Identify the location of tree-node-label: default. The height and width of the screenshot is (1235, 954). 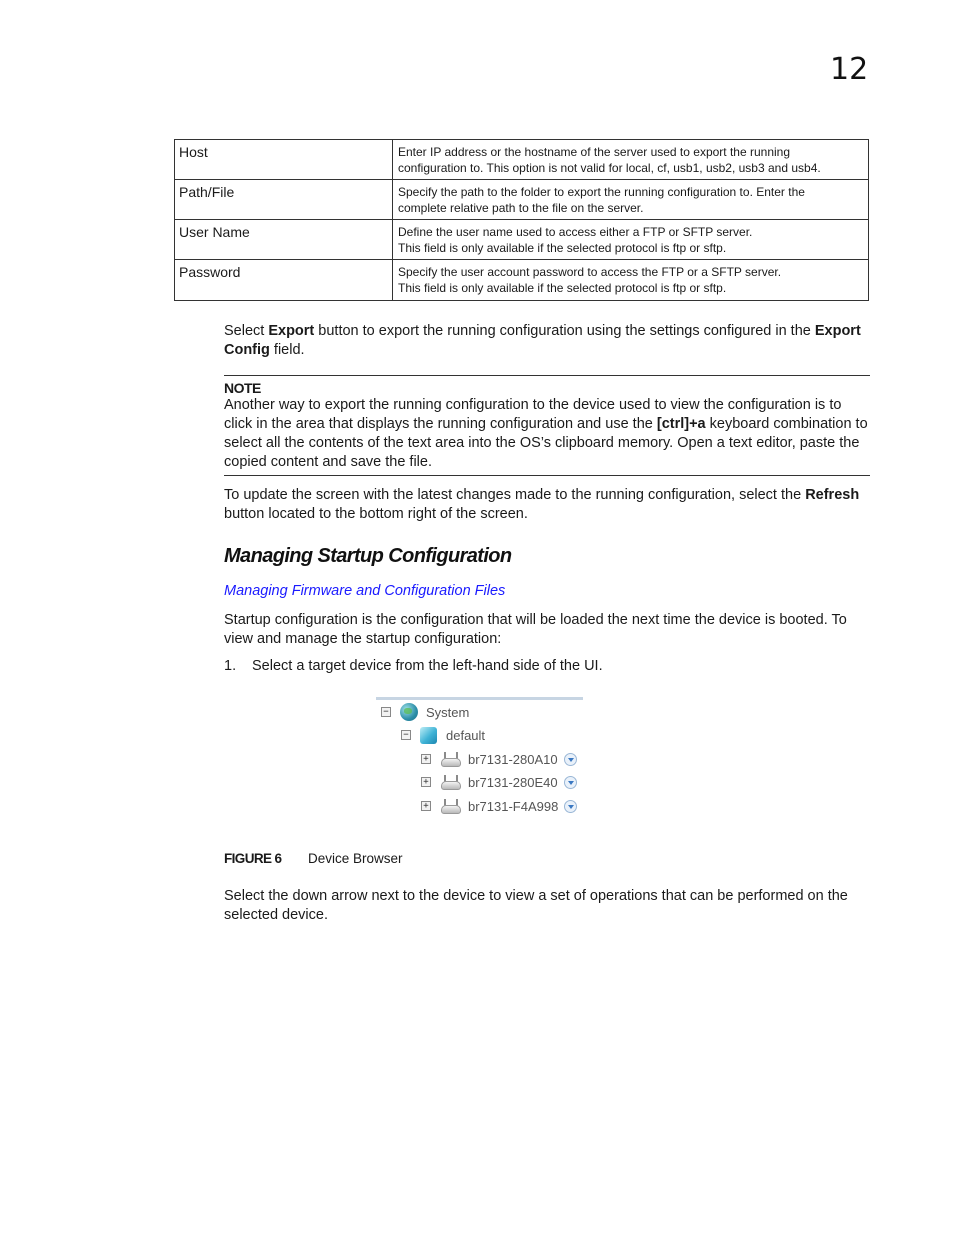
(465, 735).